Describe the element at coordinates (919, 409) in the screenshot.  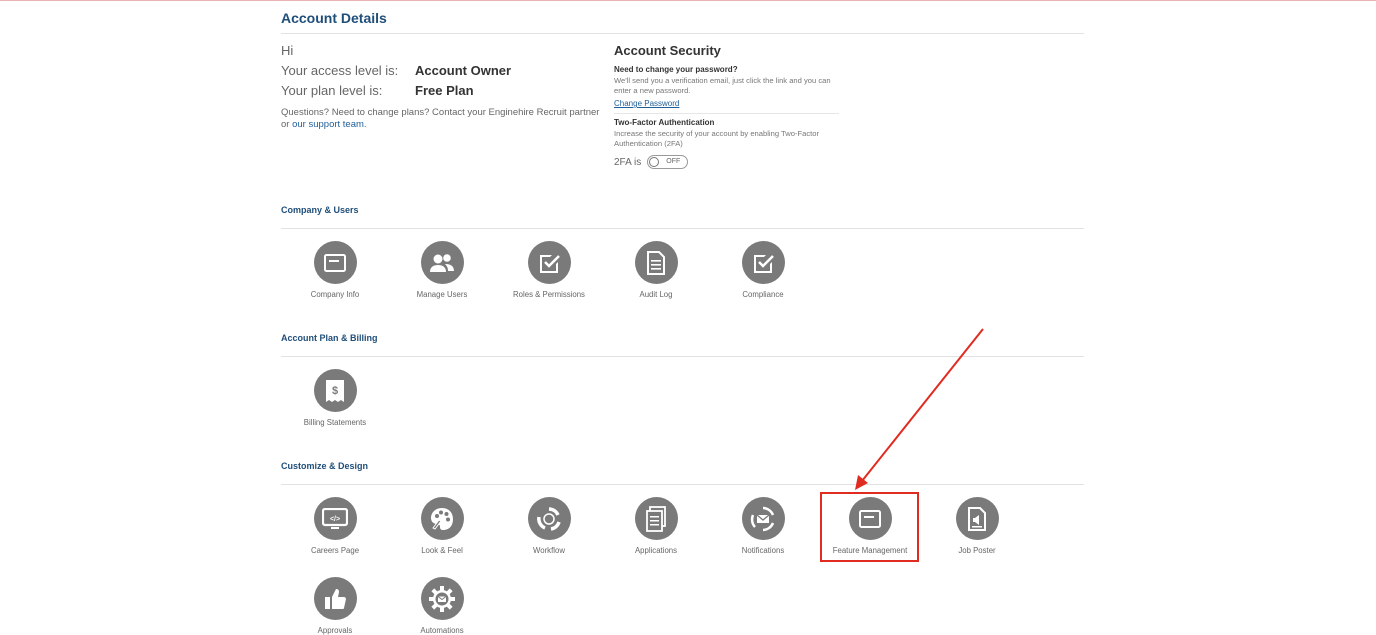
I see `annotation-arrow` at that location.